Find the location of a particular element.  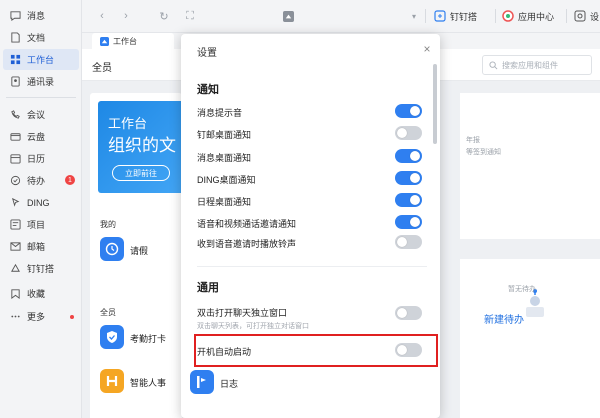

sidebar-item-docs: 文档 is located at coordinates (41, 37).